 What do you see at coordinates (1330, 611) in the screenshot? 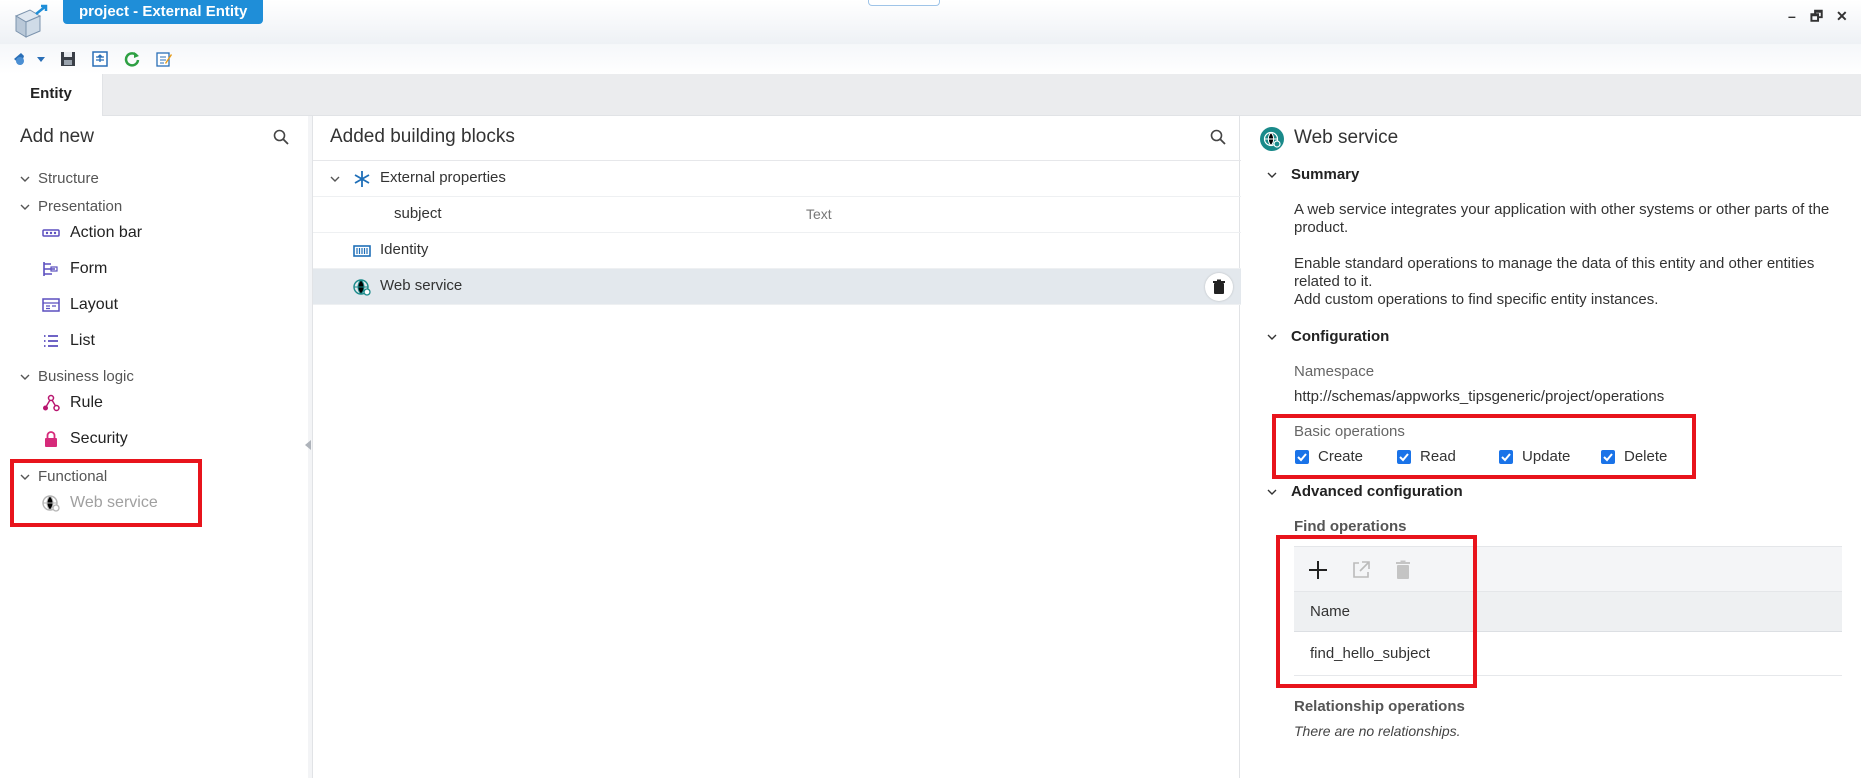
I see `column-name-header: Name` at bounding box center [1330, 611].